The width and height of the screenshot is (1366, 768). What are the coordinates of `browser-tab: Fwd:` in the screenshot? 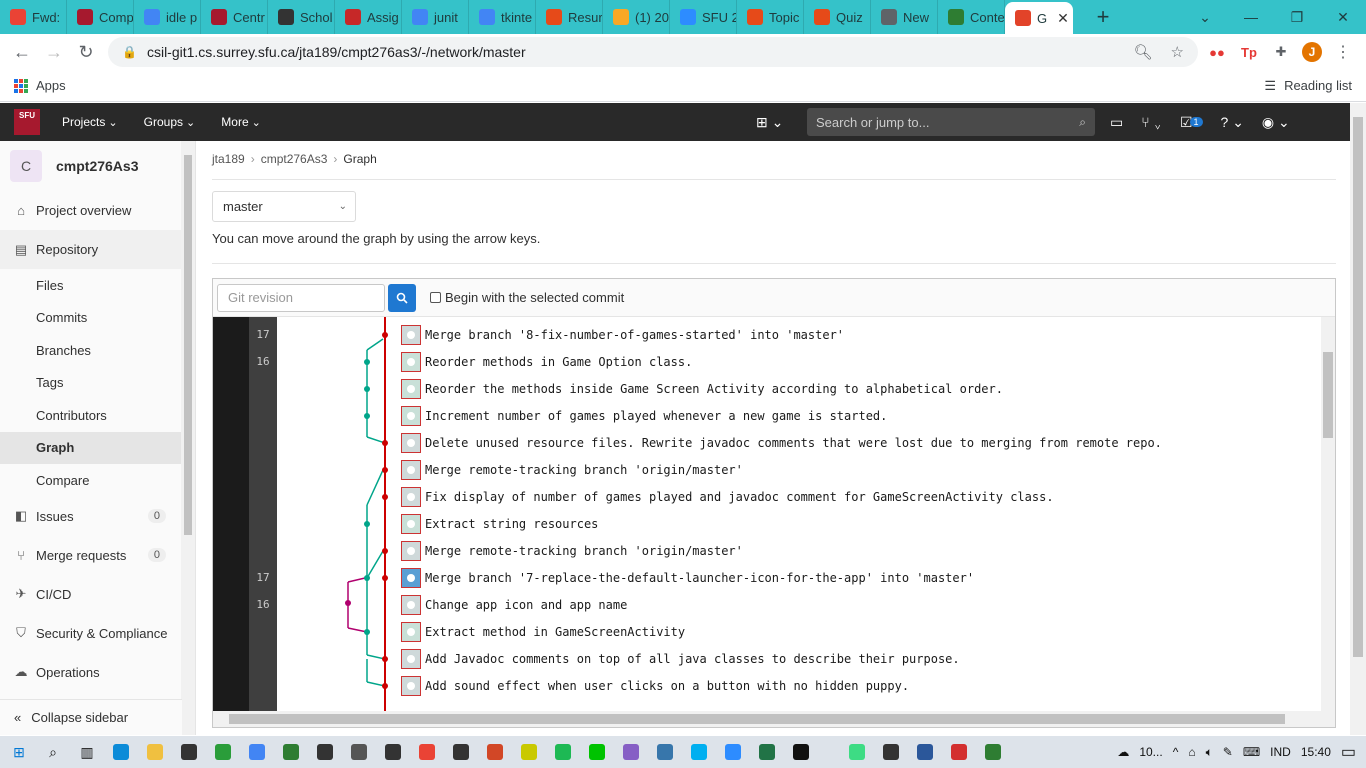 It's located at (33, 17).